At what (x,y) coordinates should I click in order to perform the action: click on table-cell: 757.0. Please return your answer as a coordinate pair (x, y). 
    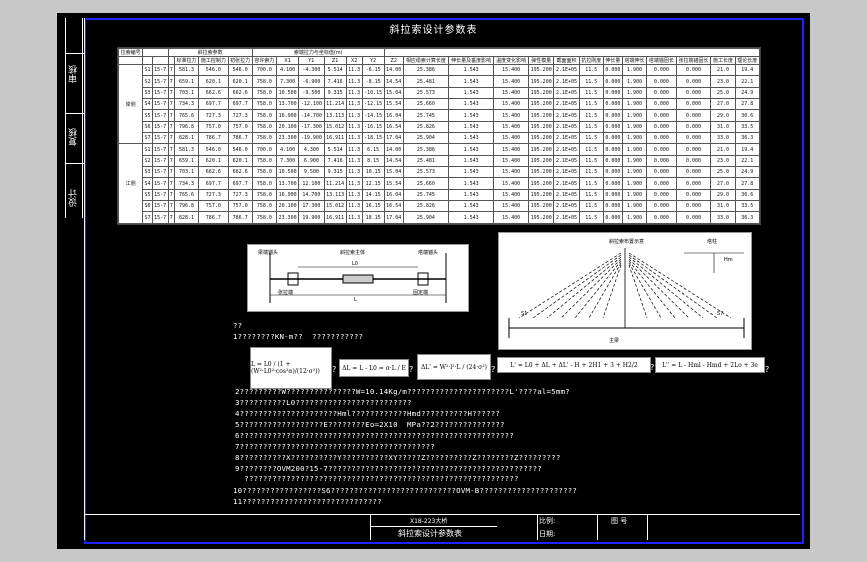
    Looking at the image, I should click on (240, 127).